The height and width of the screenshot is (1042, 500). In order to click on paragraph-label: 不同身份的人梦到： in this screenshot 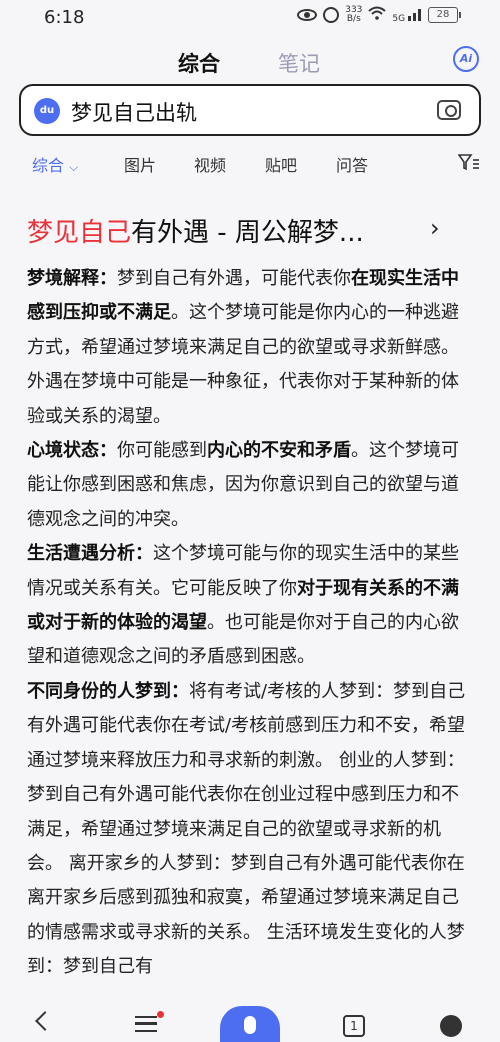, I will do `click(108, 691)`.